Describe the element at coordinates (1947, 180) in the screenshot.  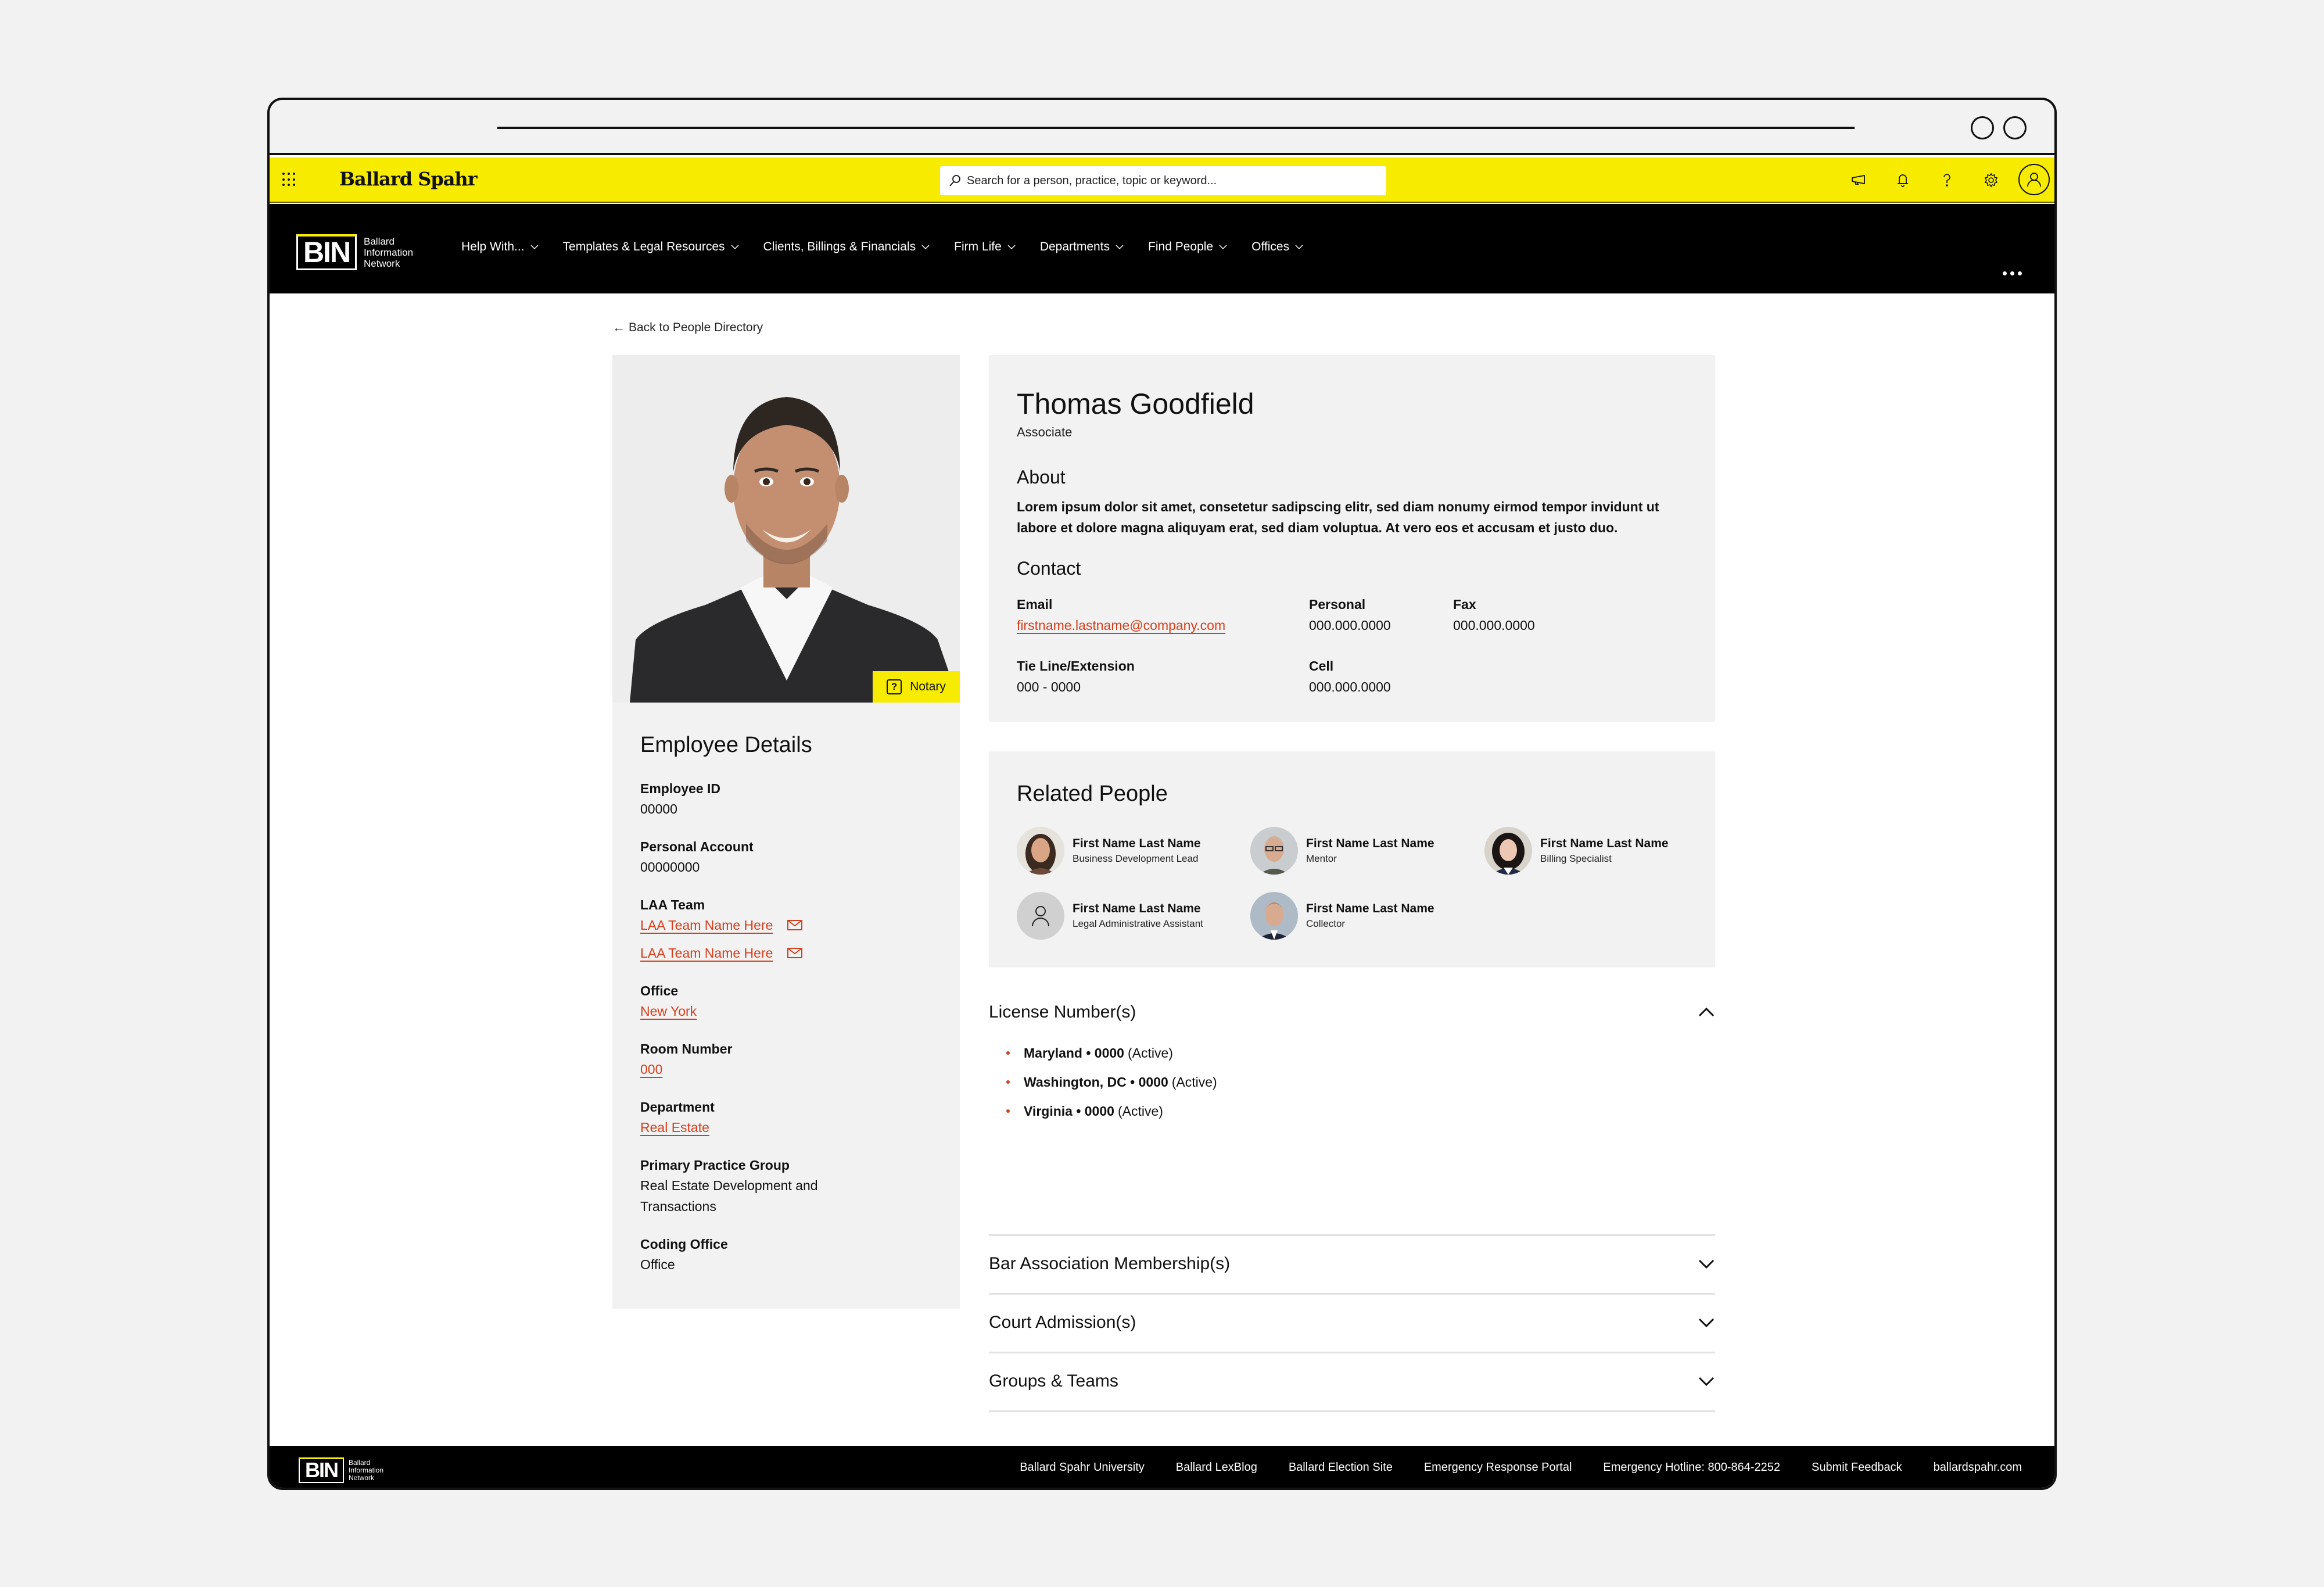
I see `help-icon` at that location.